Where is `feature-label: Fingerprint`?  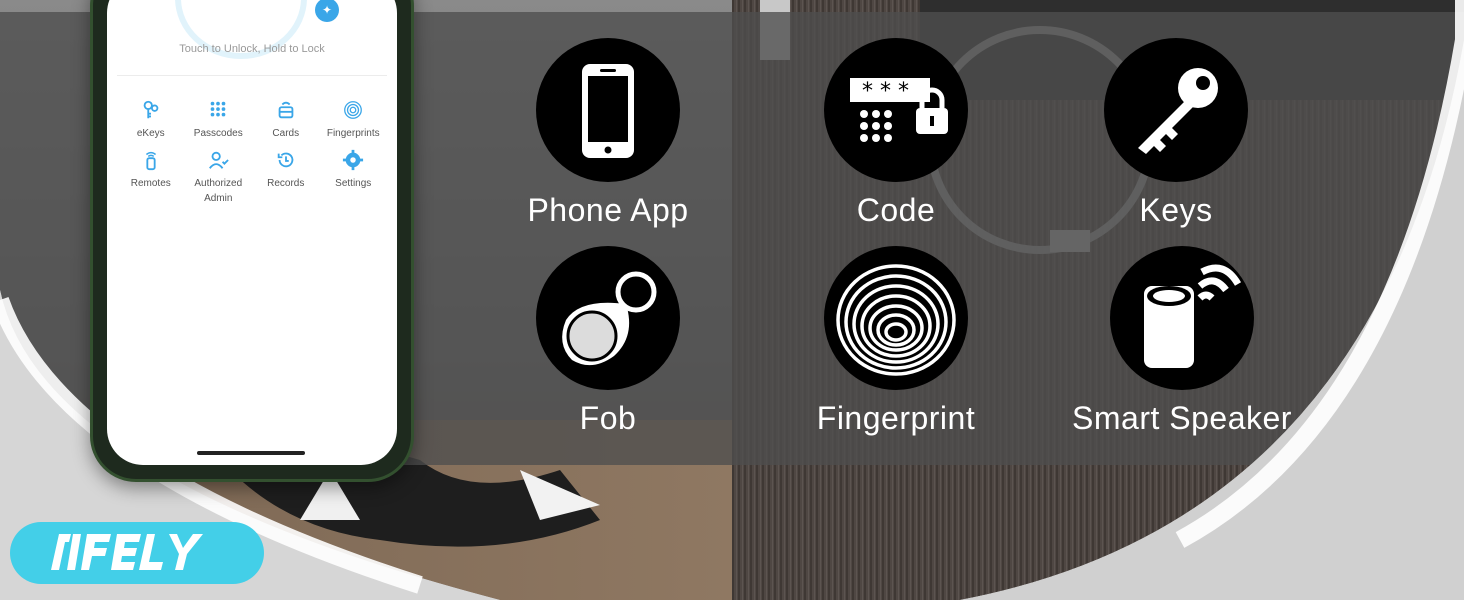
feature-label: Fingerprint is located at coordinates (896, 418).